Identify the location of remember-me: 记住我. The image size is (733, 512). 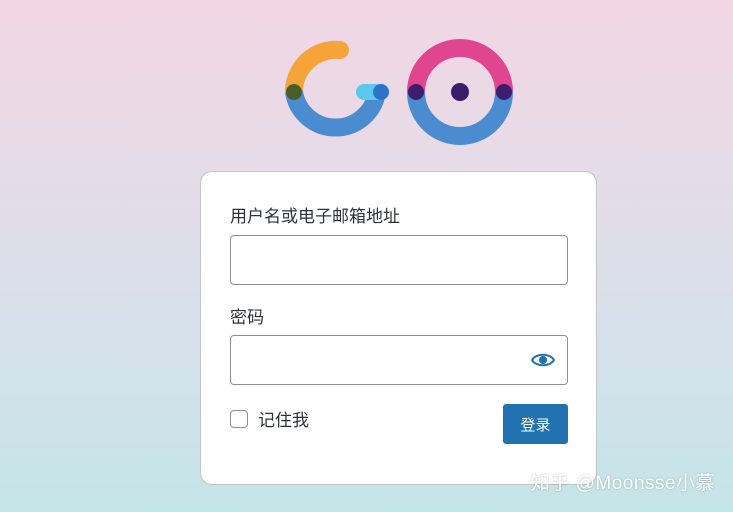
(269, 418).